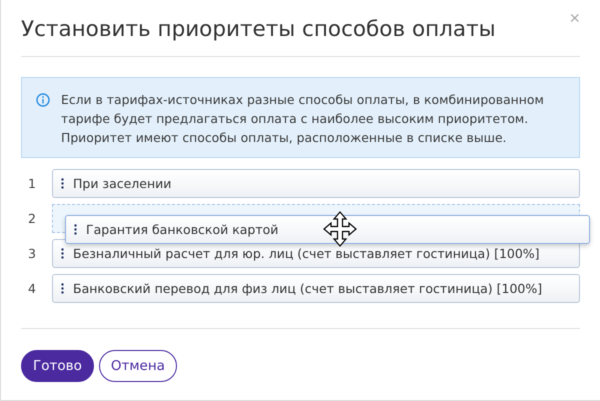 This screenshot has width=600, height=401. Describe the element at coordinates (32, 253) in the screenshot. I see `row-number: 3` at that location.